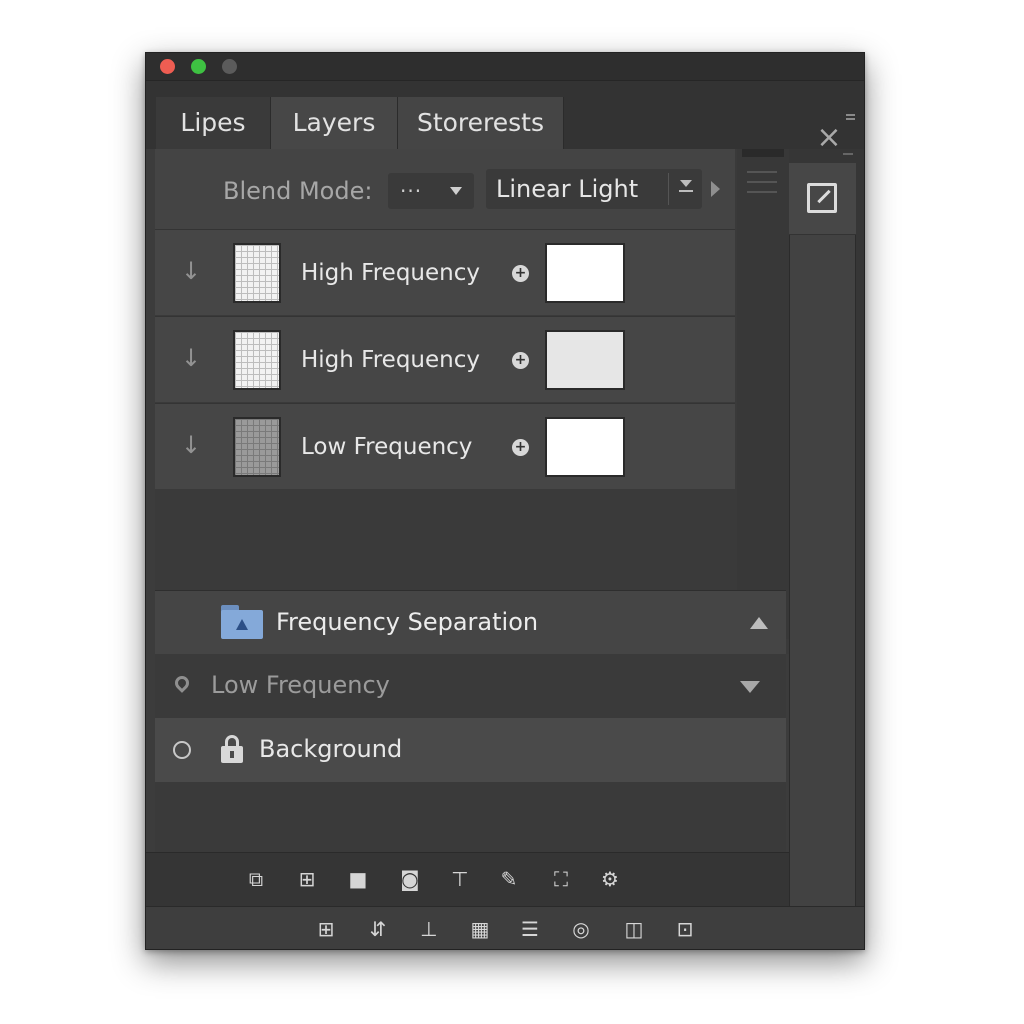 Image resolution: width=1024 pixels, height=1024 pixels. Describe the element at coordinates (686, 189) in the screenshot. I see `dropdown-stepper-icon` at that location.